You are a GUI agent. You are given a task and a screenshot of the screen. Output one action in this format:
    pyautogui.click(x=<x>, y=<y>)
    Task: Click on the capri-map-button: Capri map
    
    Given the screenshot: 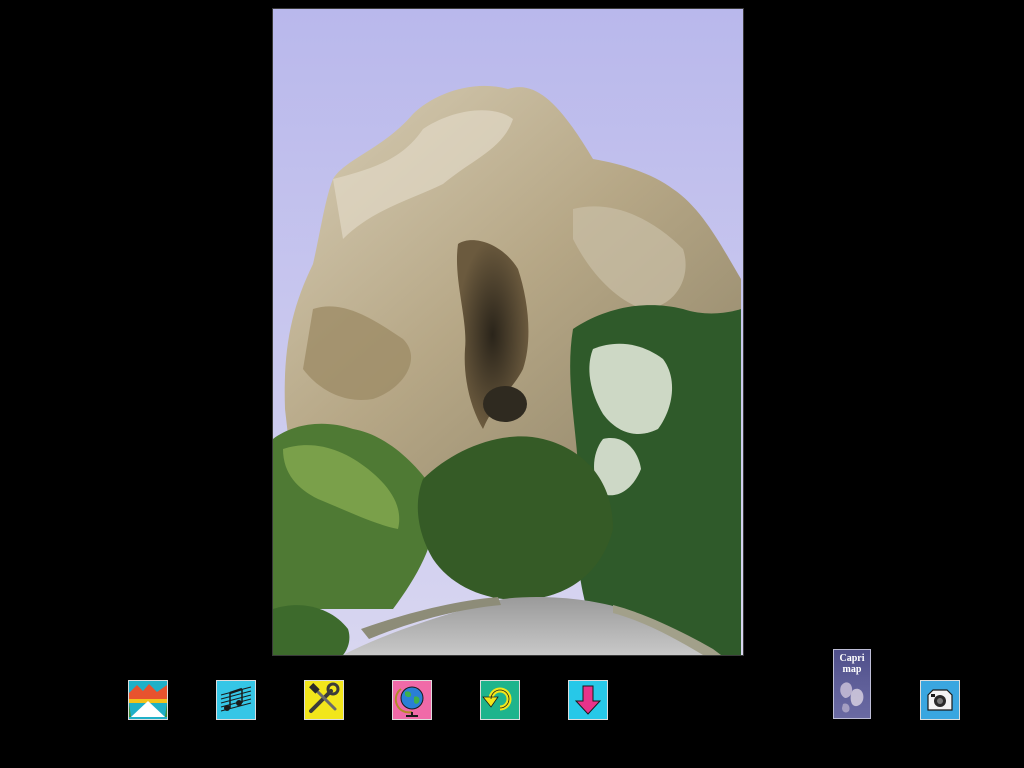 What is the action you would take?
    pyautogui.click(x=852, y=684)
    